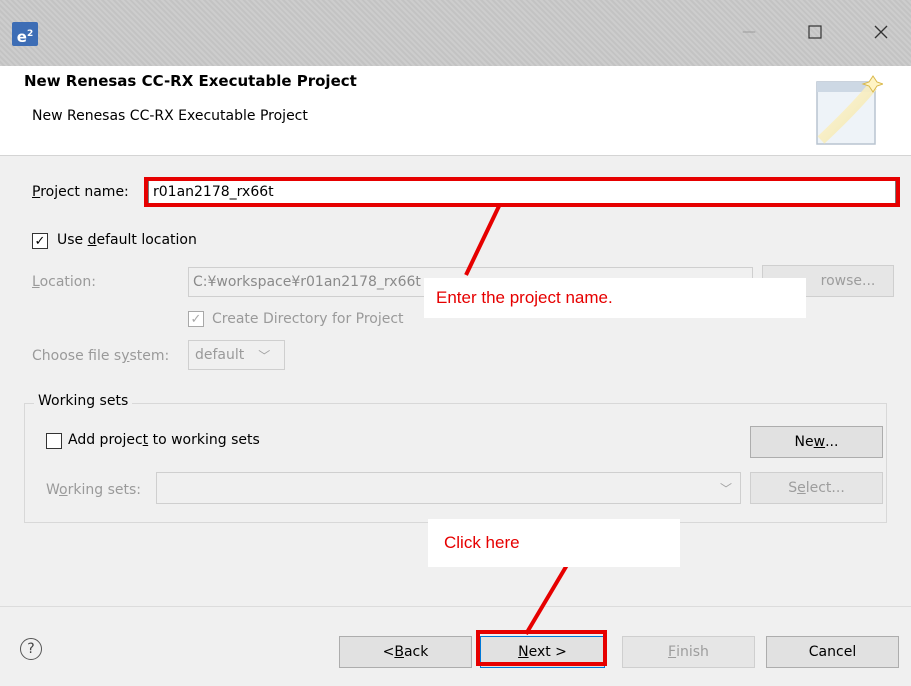 This screenshot has height=686, width=911. What do you see at coordinates (554, 543) in the screenshot?
I see `callout-click-here: Click here` at bounding box center [554, 543].